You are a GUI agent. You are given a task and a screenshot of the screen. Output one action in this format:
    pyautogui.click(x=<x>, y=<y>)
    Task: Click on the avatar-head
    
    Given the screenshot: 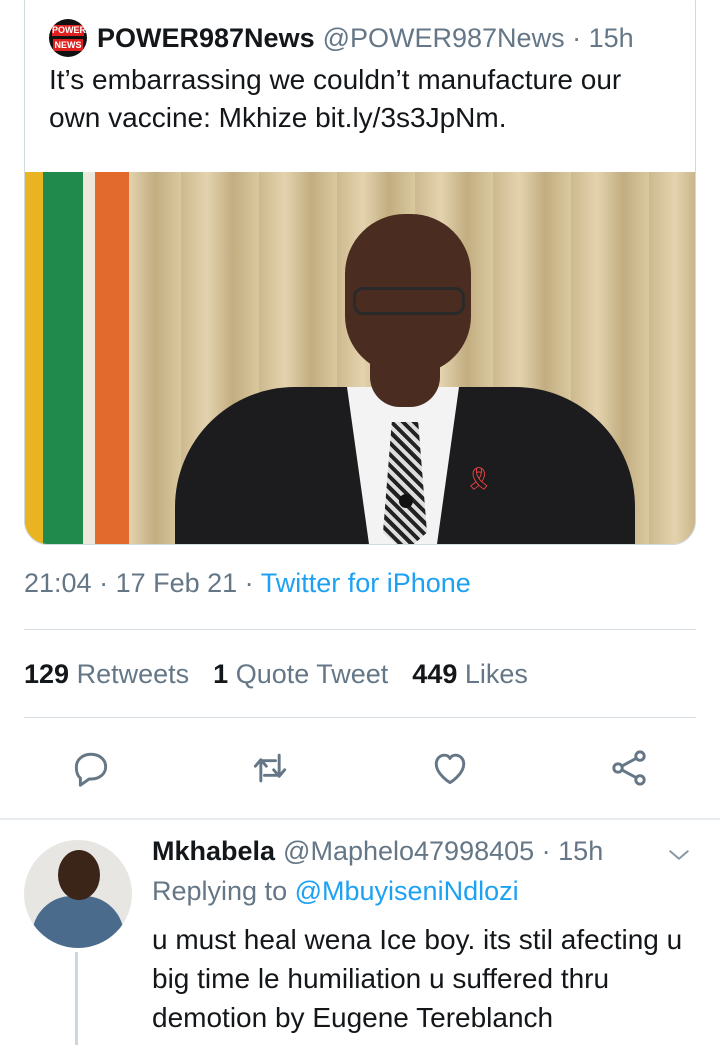 What is the action you would take?
    pyautogui.click(x=79, y=875)
    